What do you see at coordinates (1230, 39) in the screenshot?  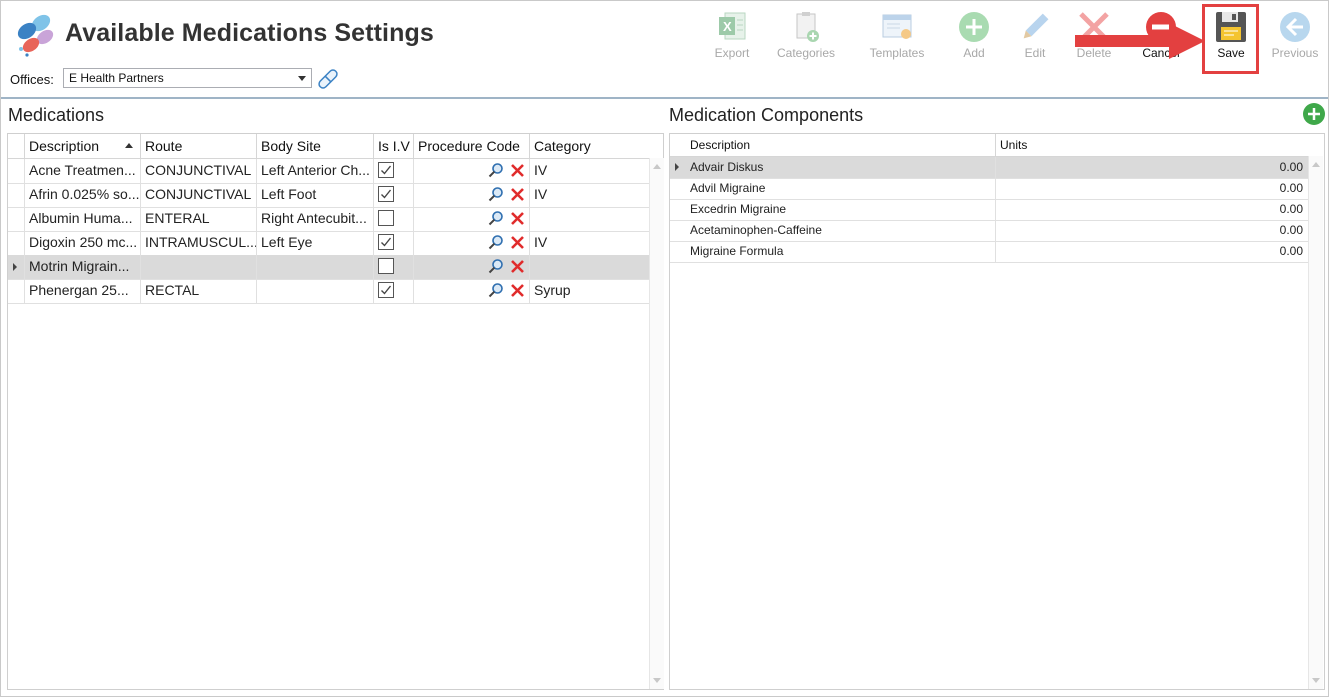 I see `save-highlight` at bounding box center [1230, 39].